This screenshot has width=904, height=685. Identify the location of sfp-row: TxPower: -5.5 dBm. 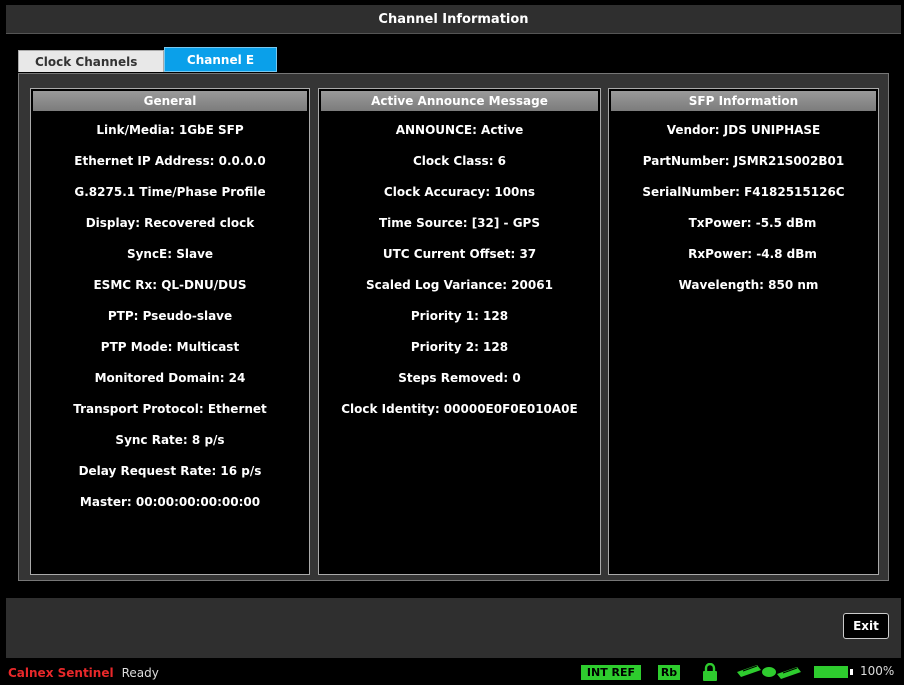
(752, 223).